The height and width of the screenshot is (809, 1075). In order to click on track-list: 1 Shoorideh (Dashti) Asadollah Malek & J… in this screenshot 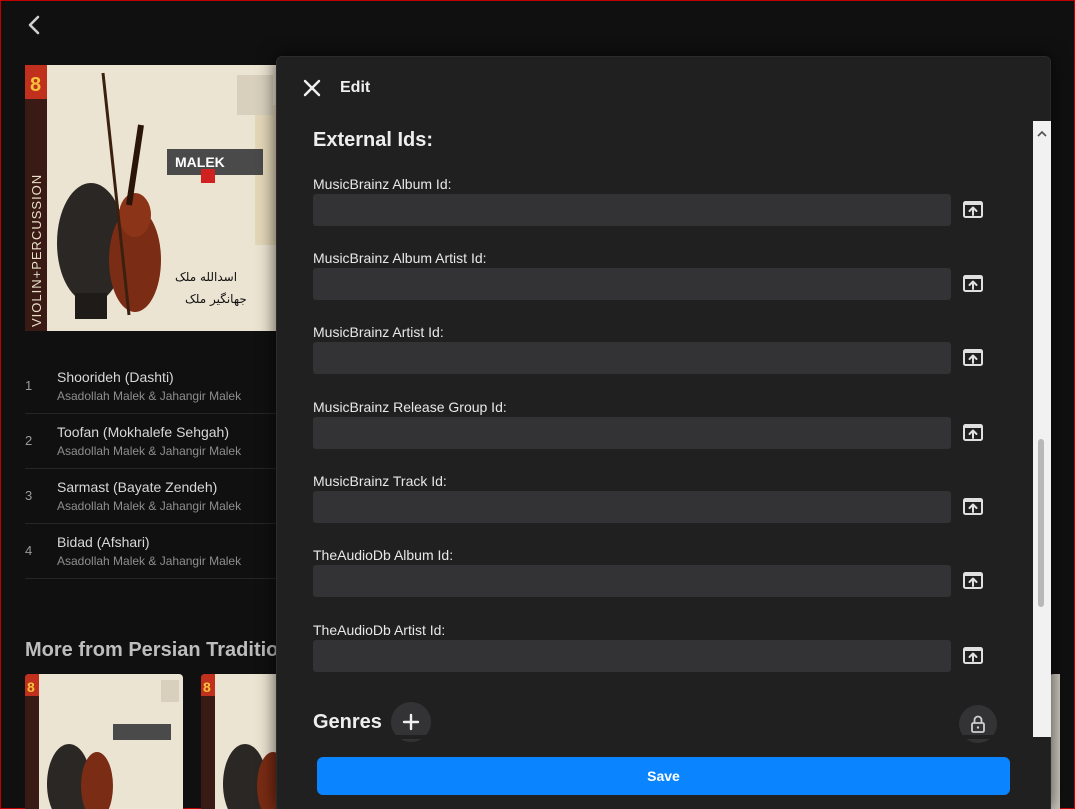, I will do `click(153, 469)`.